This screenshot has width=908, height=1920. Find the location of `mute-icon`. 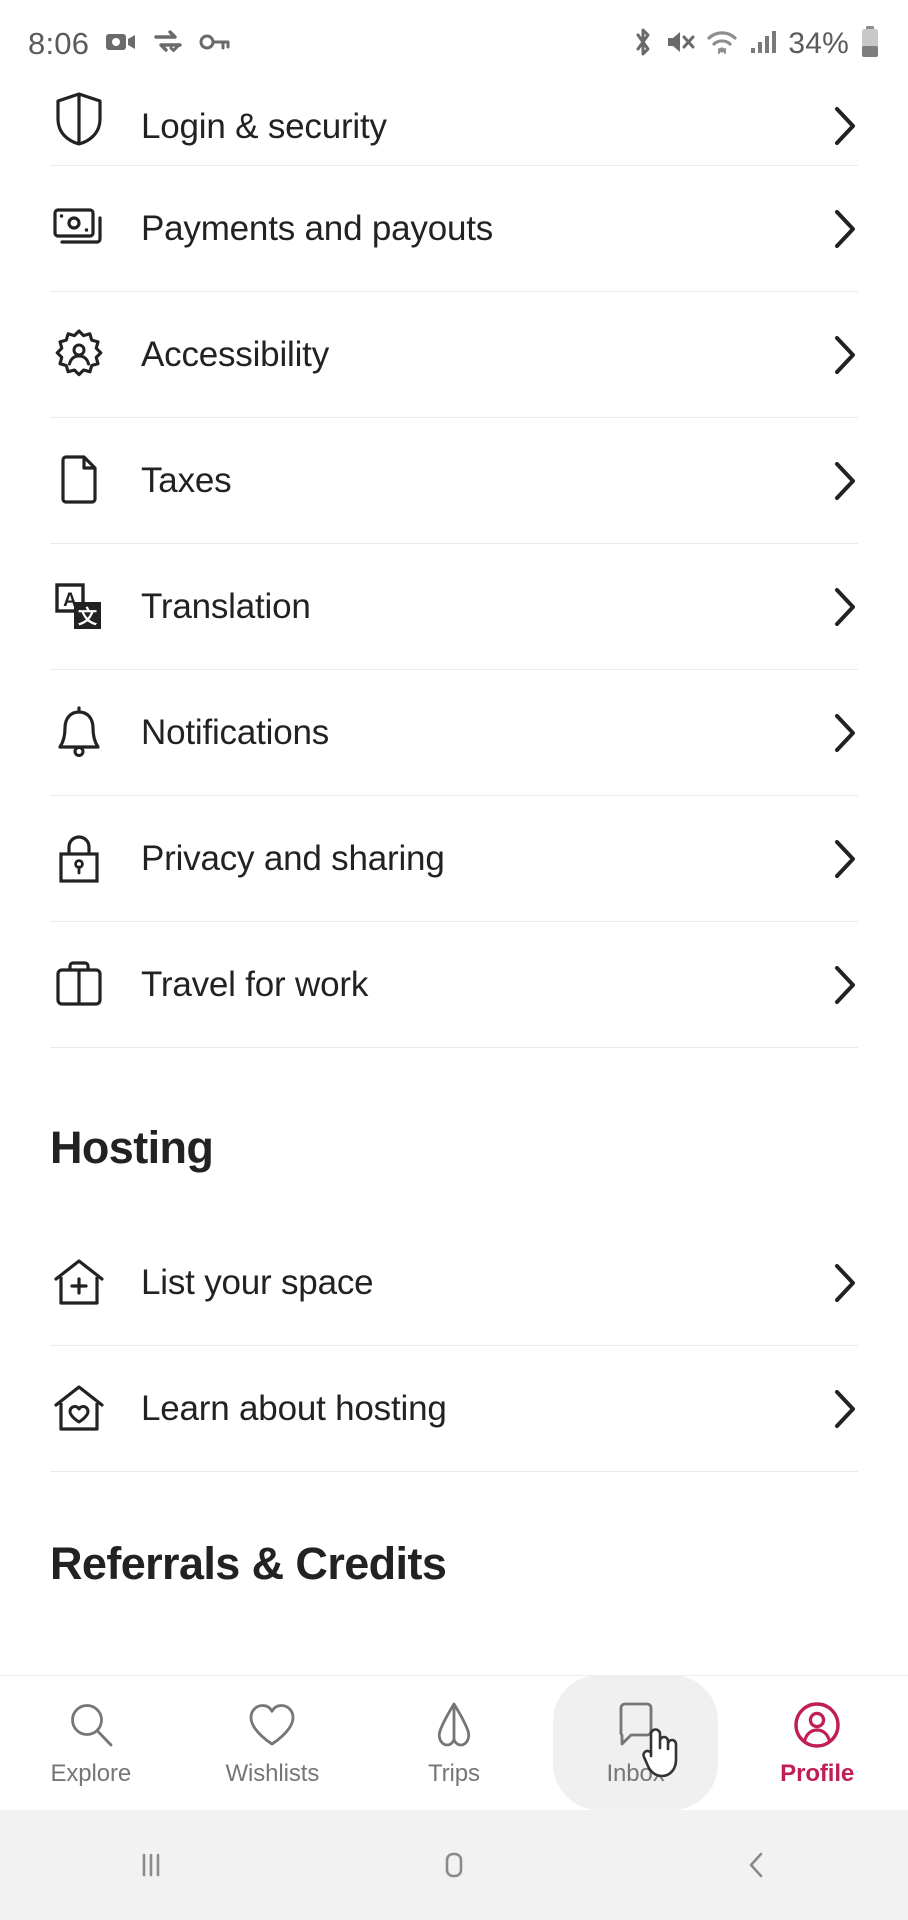

mute-icon is located at coordinates (680, 44).